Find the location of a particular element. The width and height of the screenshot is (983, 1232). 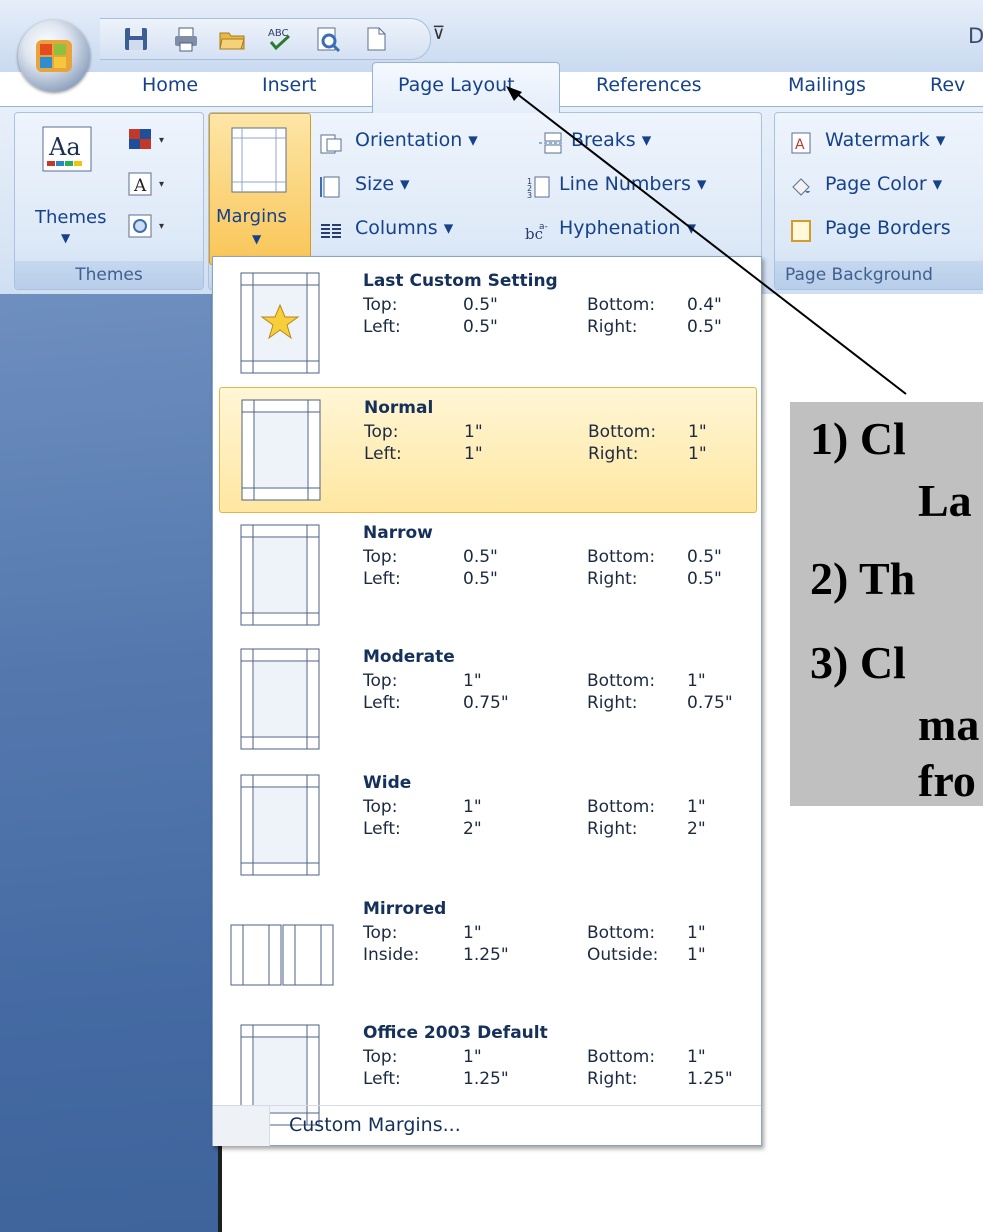

margin-value-v1: 0.5" is located at coordinates (480, 557).